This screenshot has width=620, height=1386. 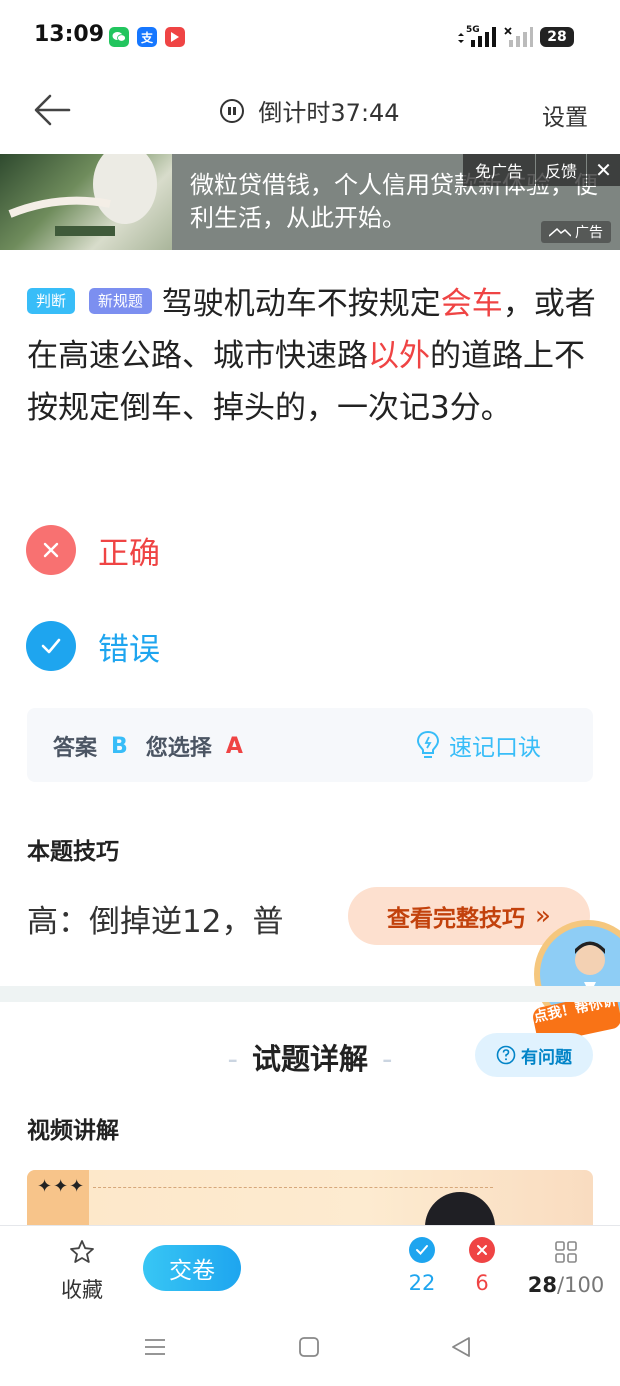 What do you see at coordinates (82, 1251) in the screenshot?
I see `star-icon` at bounding box center [82, 1251].